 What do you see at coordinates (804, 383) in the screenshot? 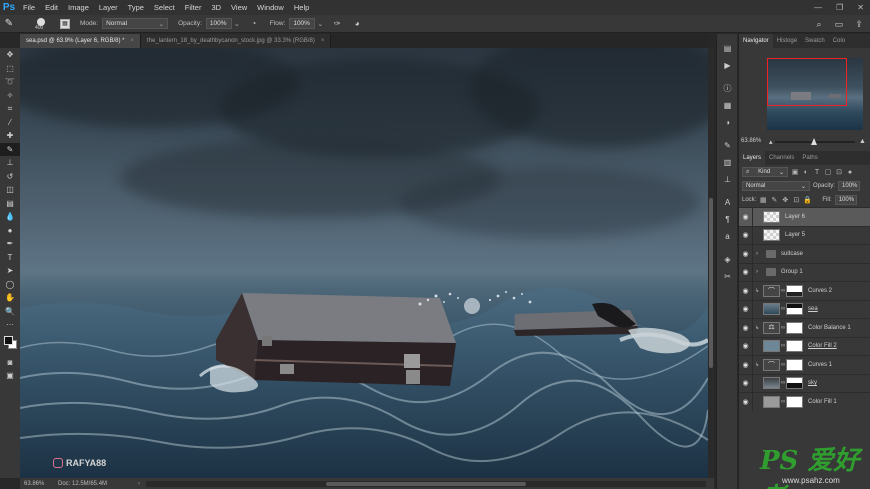
I see `layer-row-sky: ◉ ∞ sky` at bounding box center [804, 383].